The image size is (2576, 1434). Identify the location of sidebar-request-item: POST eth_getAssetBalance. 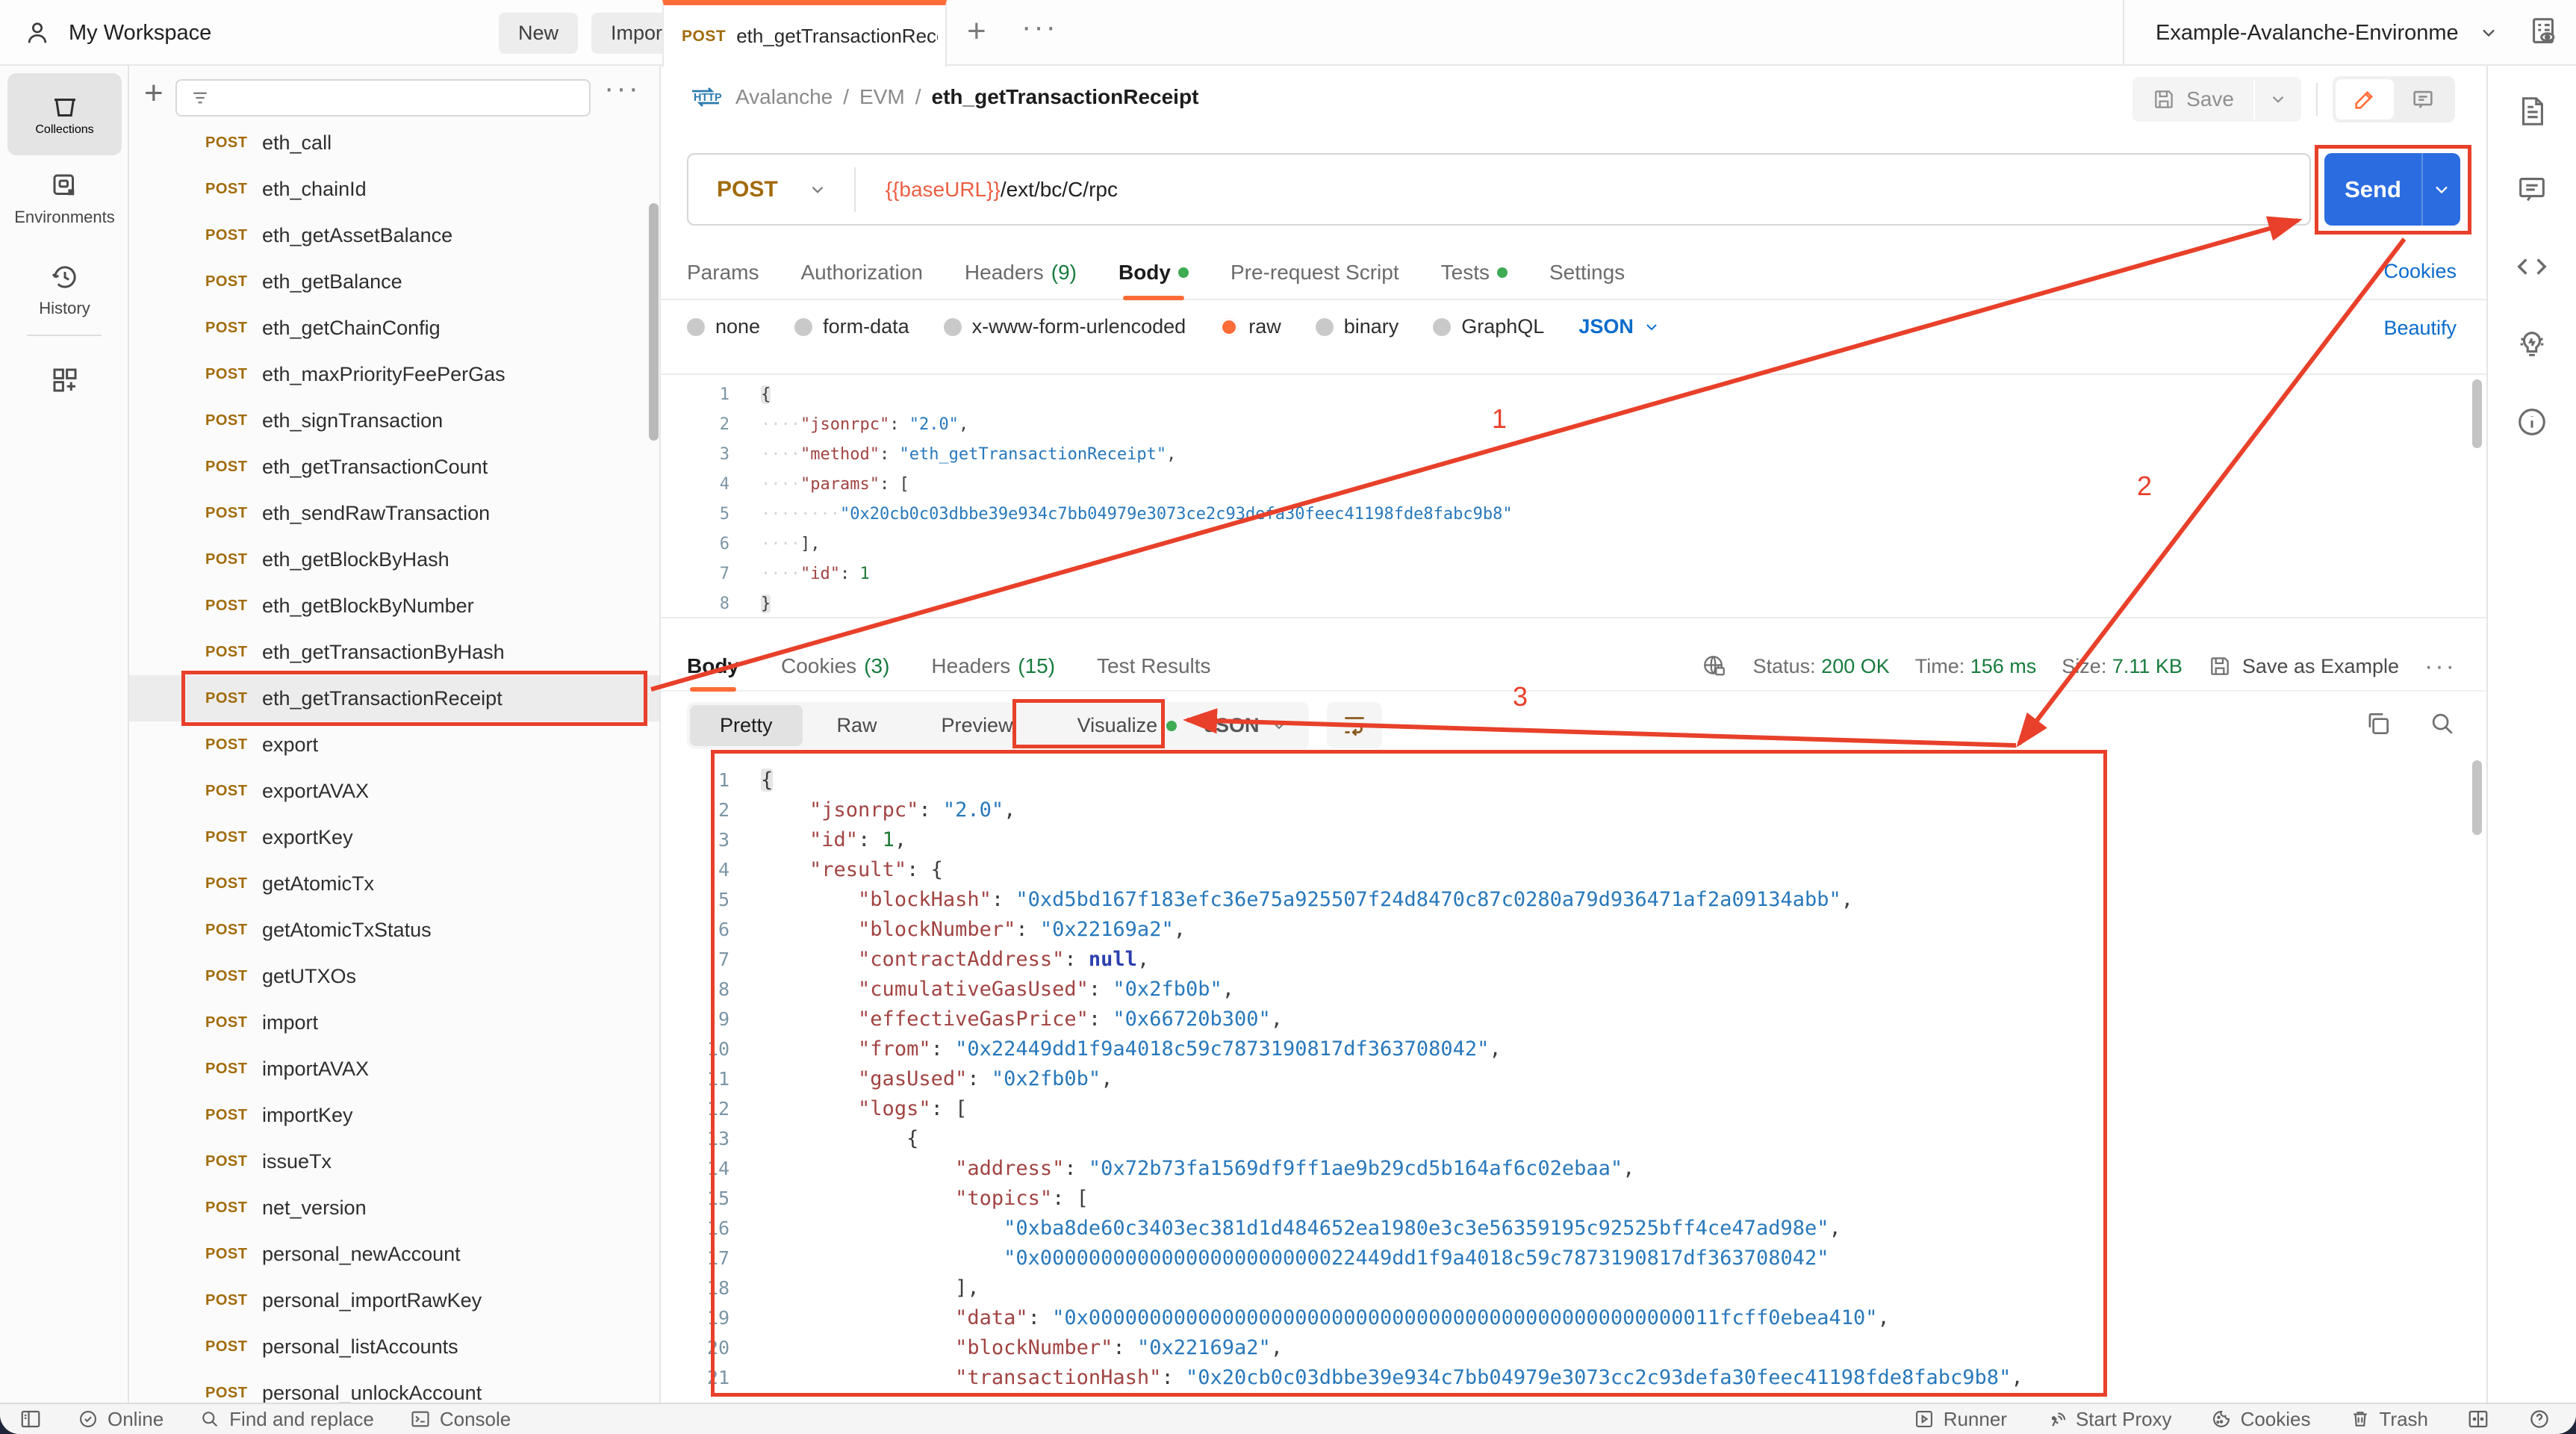
(394, 235).